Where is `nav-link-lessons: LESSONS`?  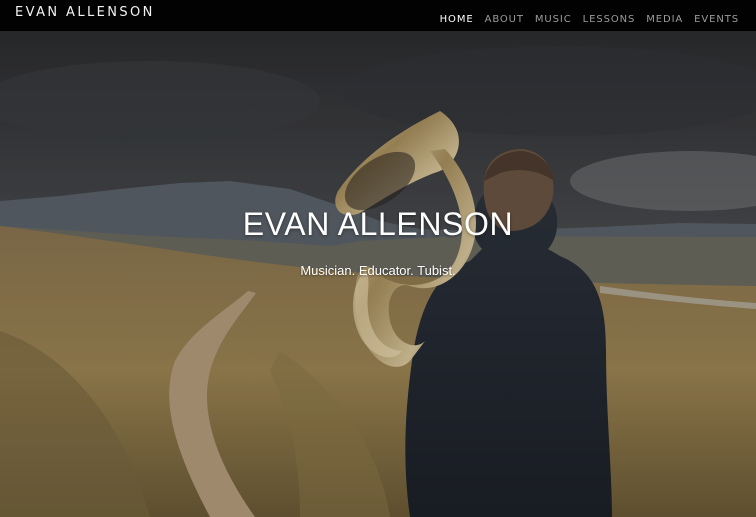
nav-link-lessons: LESSONS is located at coordinates (609, 19).